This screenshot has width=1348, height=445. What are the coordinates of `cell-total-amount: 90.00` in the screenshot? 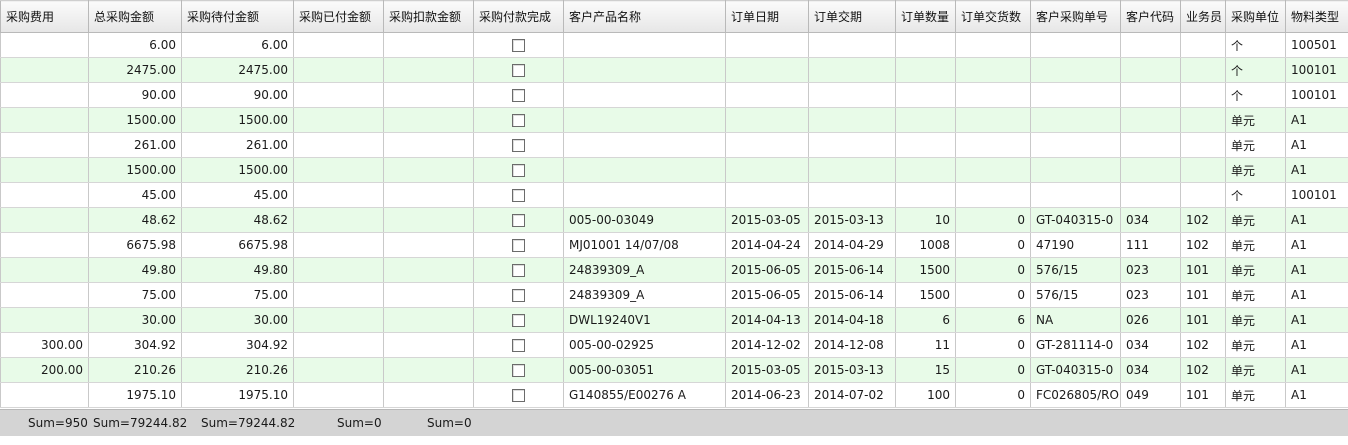 It's located at (135, 95).